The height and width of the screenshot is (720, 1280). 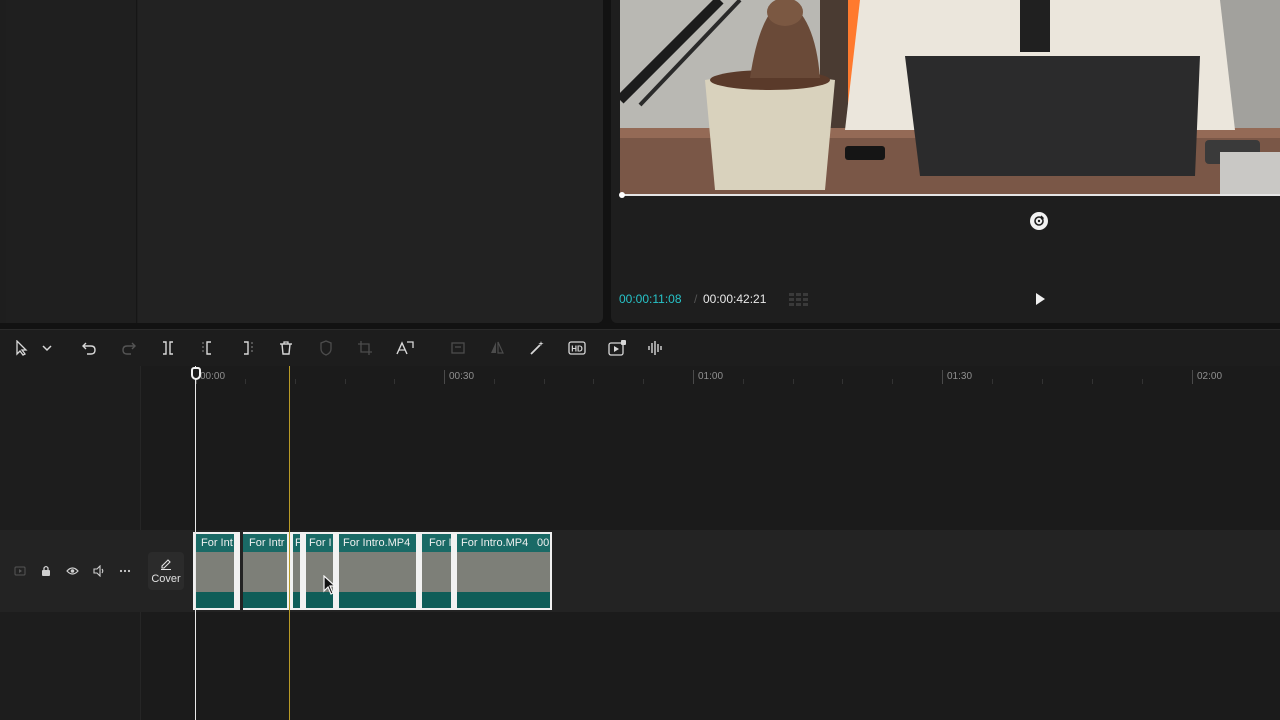 I want to click on crop-icon, so click(x=365, y=348).